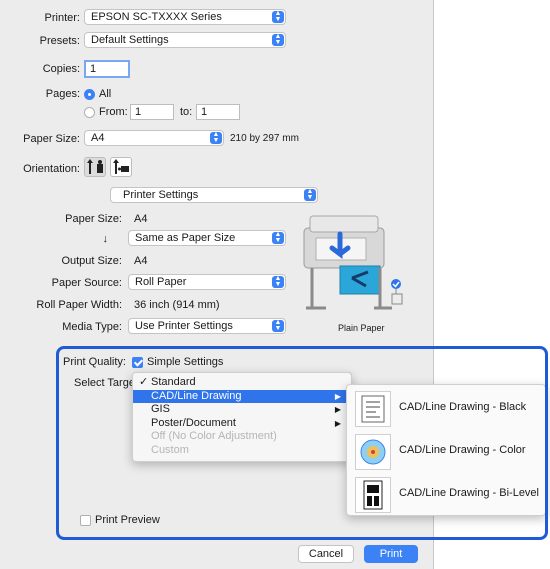  I want to click on pages-from-label: From:, so click(113, 112).